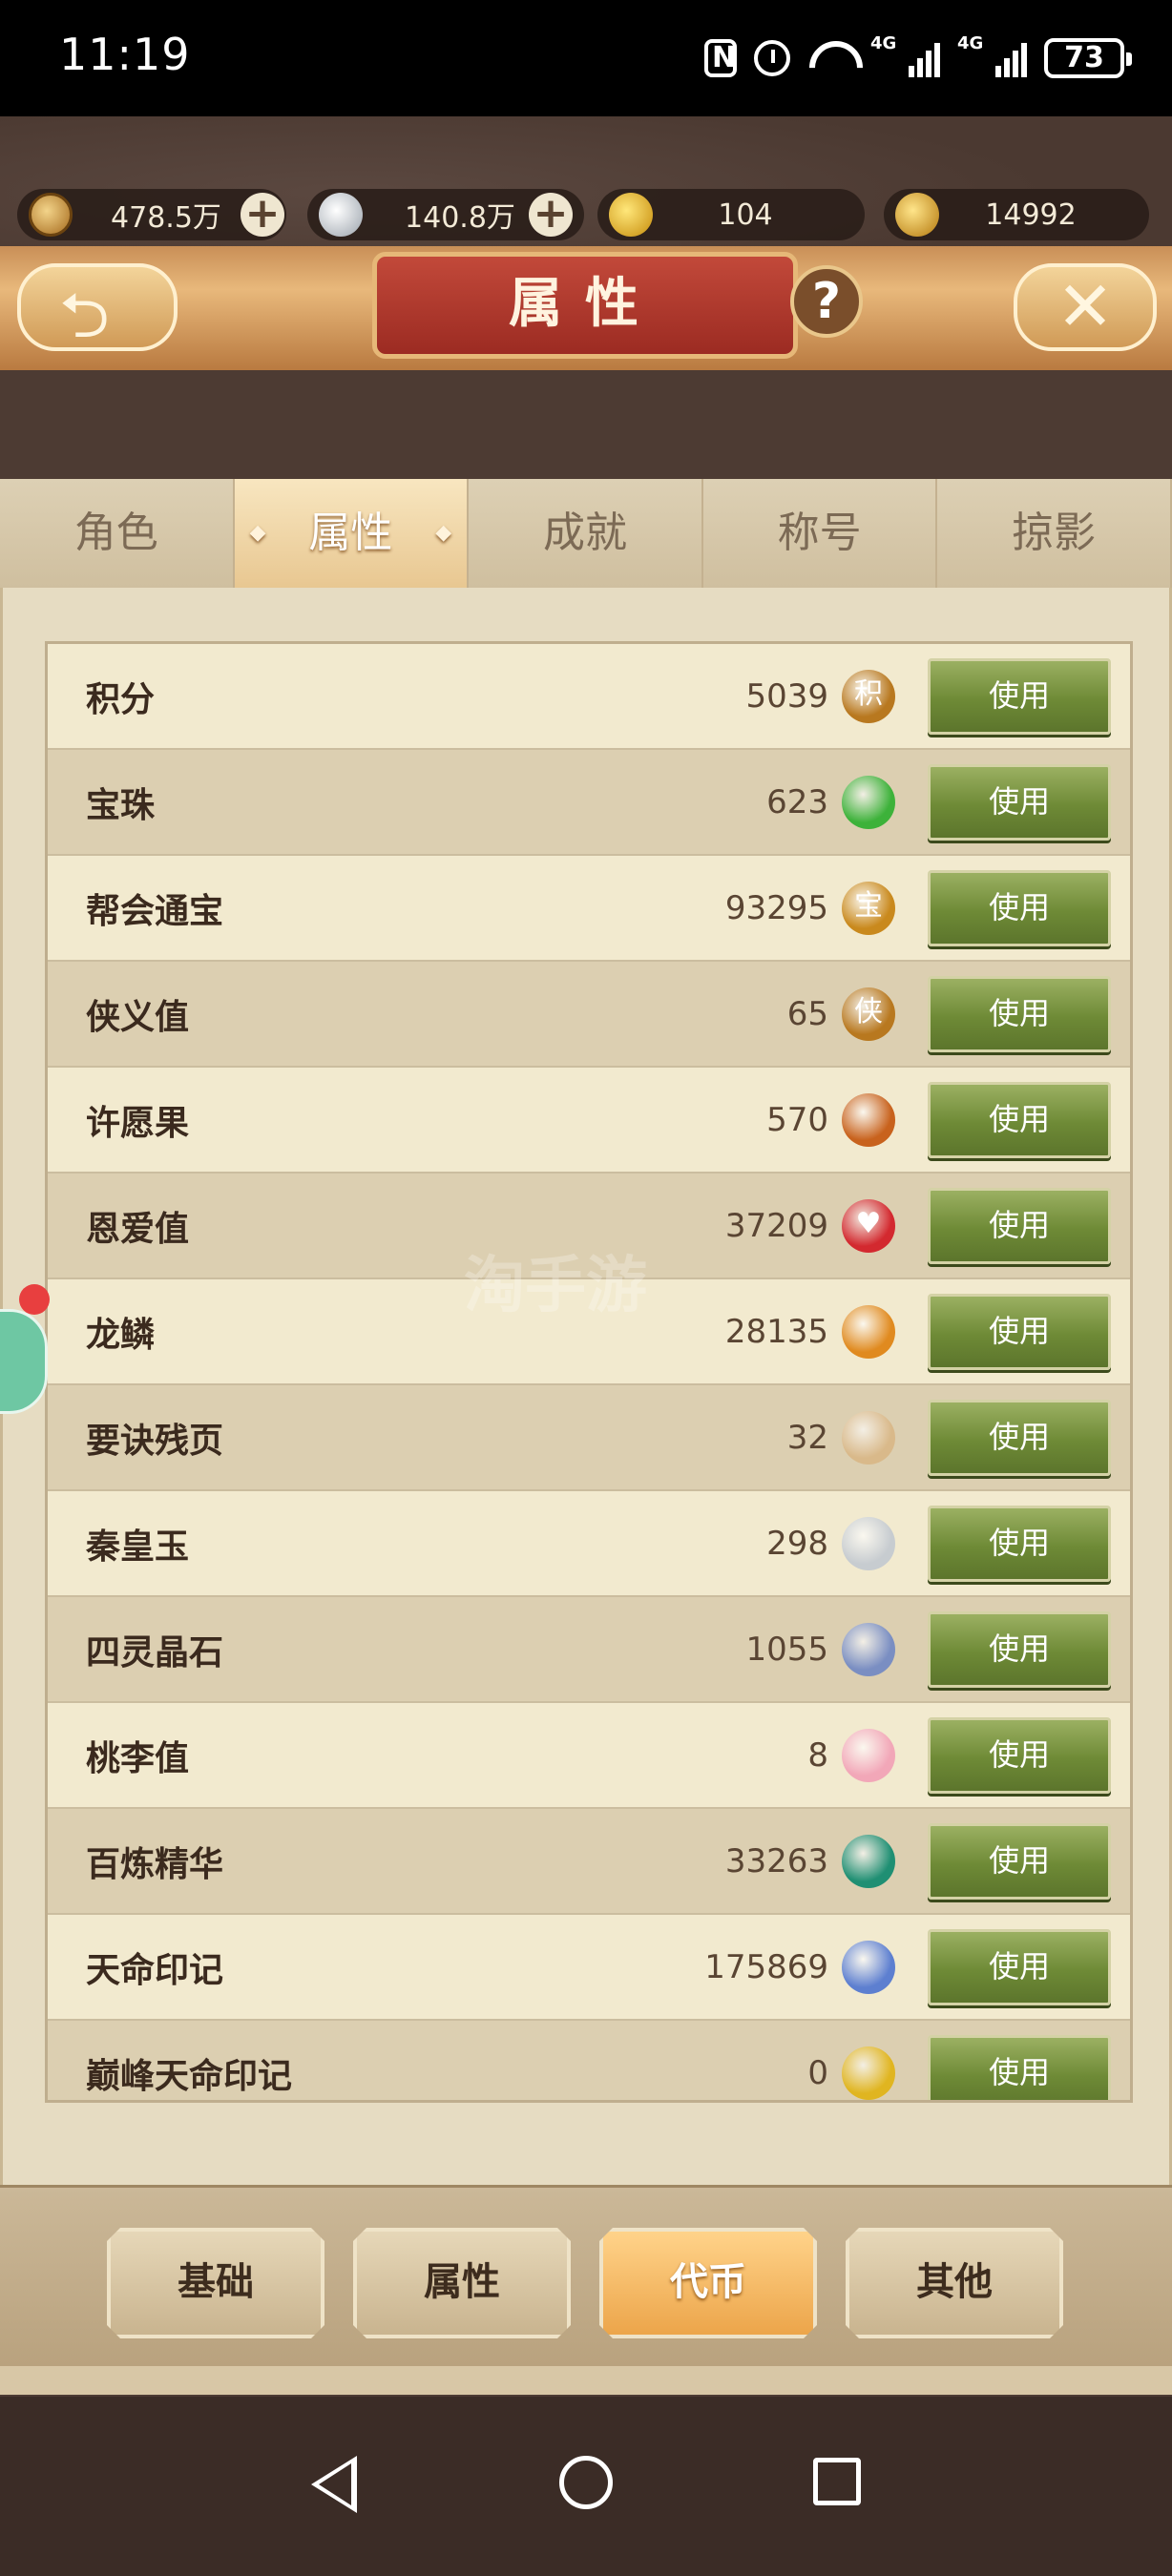 The width and height of the screenshot is (1172, 2576). What do you see at coordinates (138, 1547) in the screenshot?
I see `item-name: 秦皇玉` at bounding box center [138, 1547].